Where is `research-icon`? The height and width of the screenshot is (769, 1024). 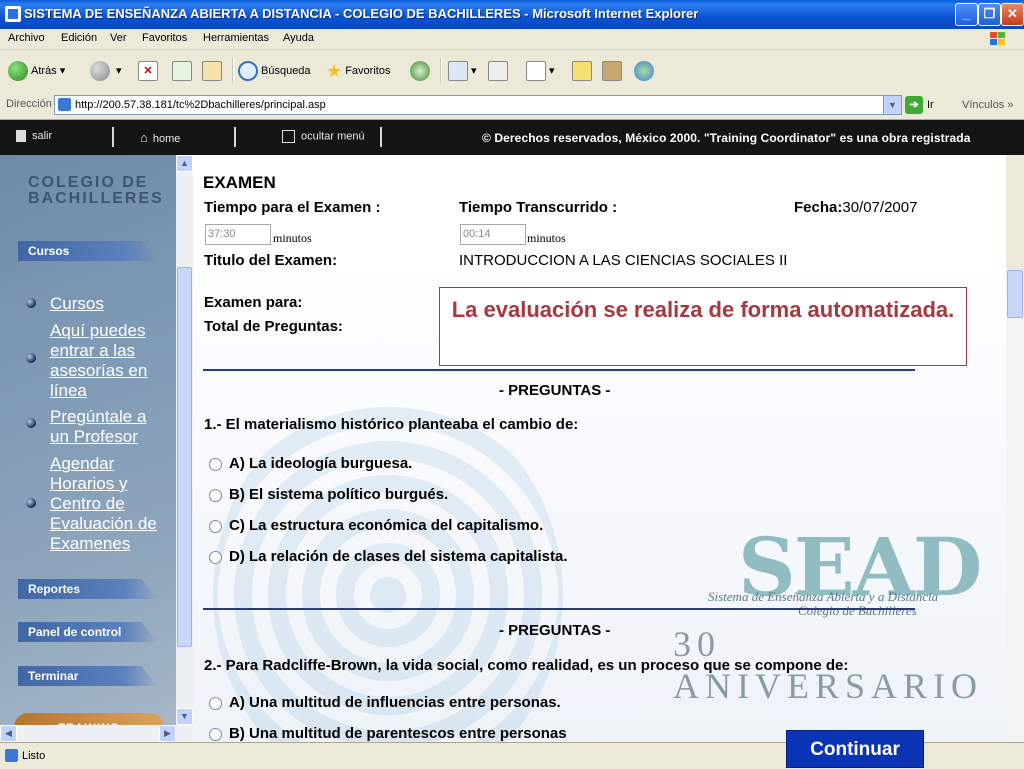 research-icon is located at coordinates (612, 71).